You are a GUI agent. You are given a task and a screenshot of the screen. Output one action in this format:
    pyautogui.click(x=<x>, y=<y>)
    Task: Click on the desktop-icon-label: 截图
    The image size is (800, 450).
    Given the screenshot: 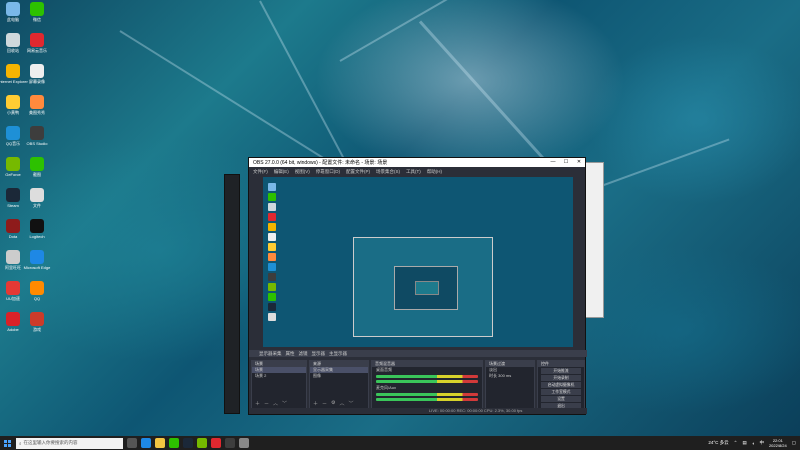 What is the action you would take?
    pyautogui.click(x=37, y=174)
    